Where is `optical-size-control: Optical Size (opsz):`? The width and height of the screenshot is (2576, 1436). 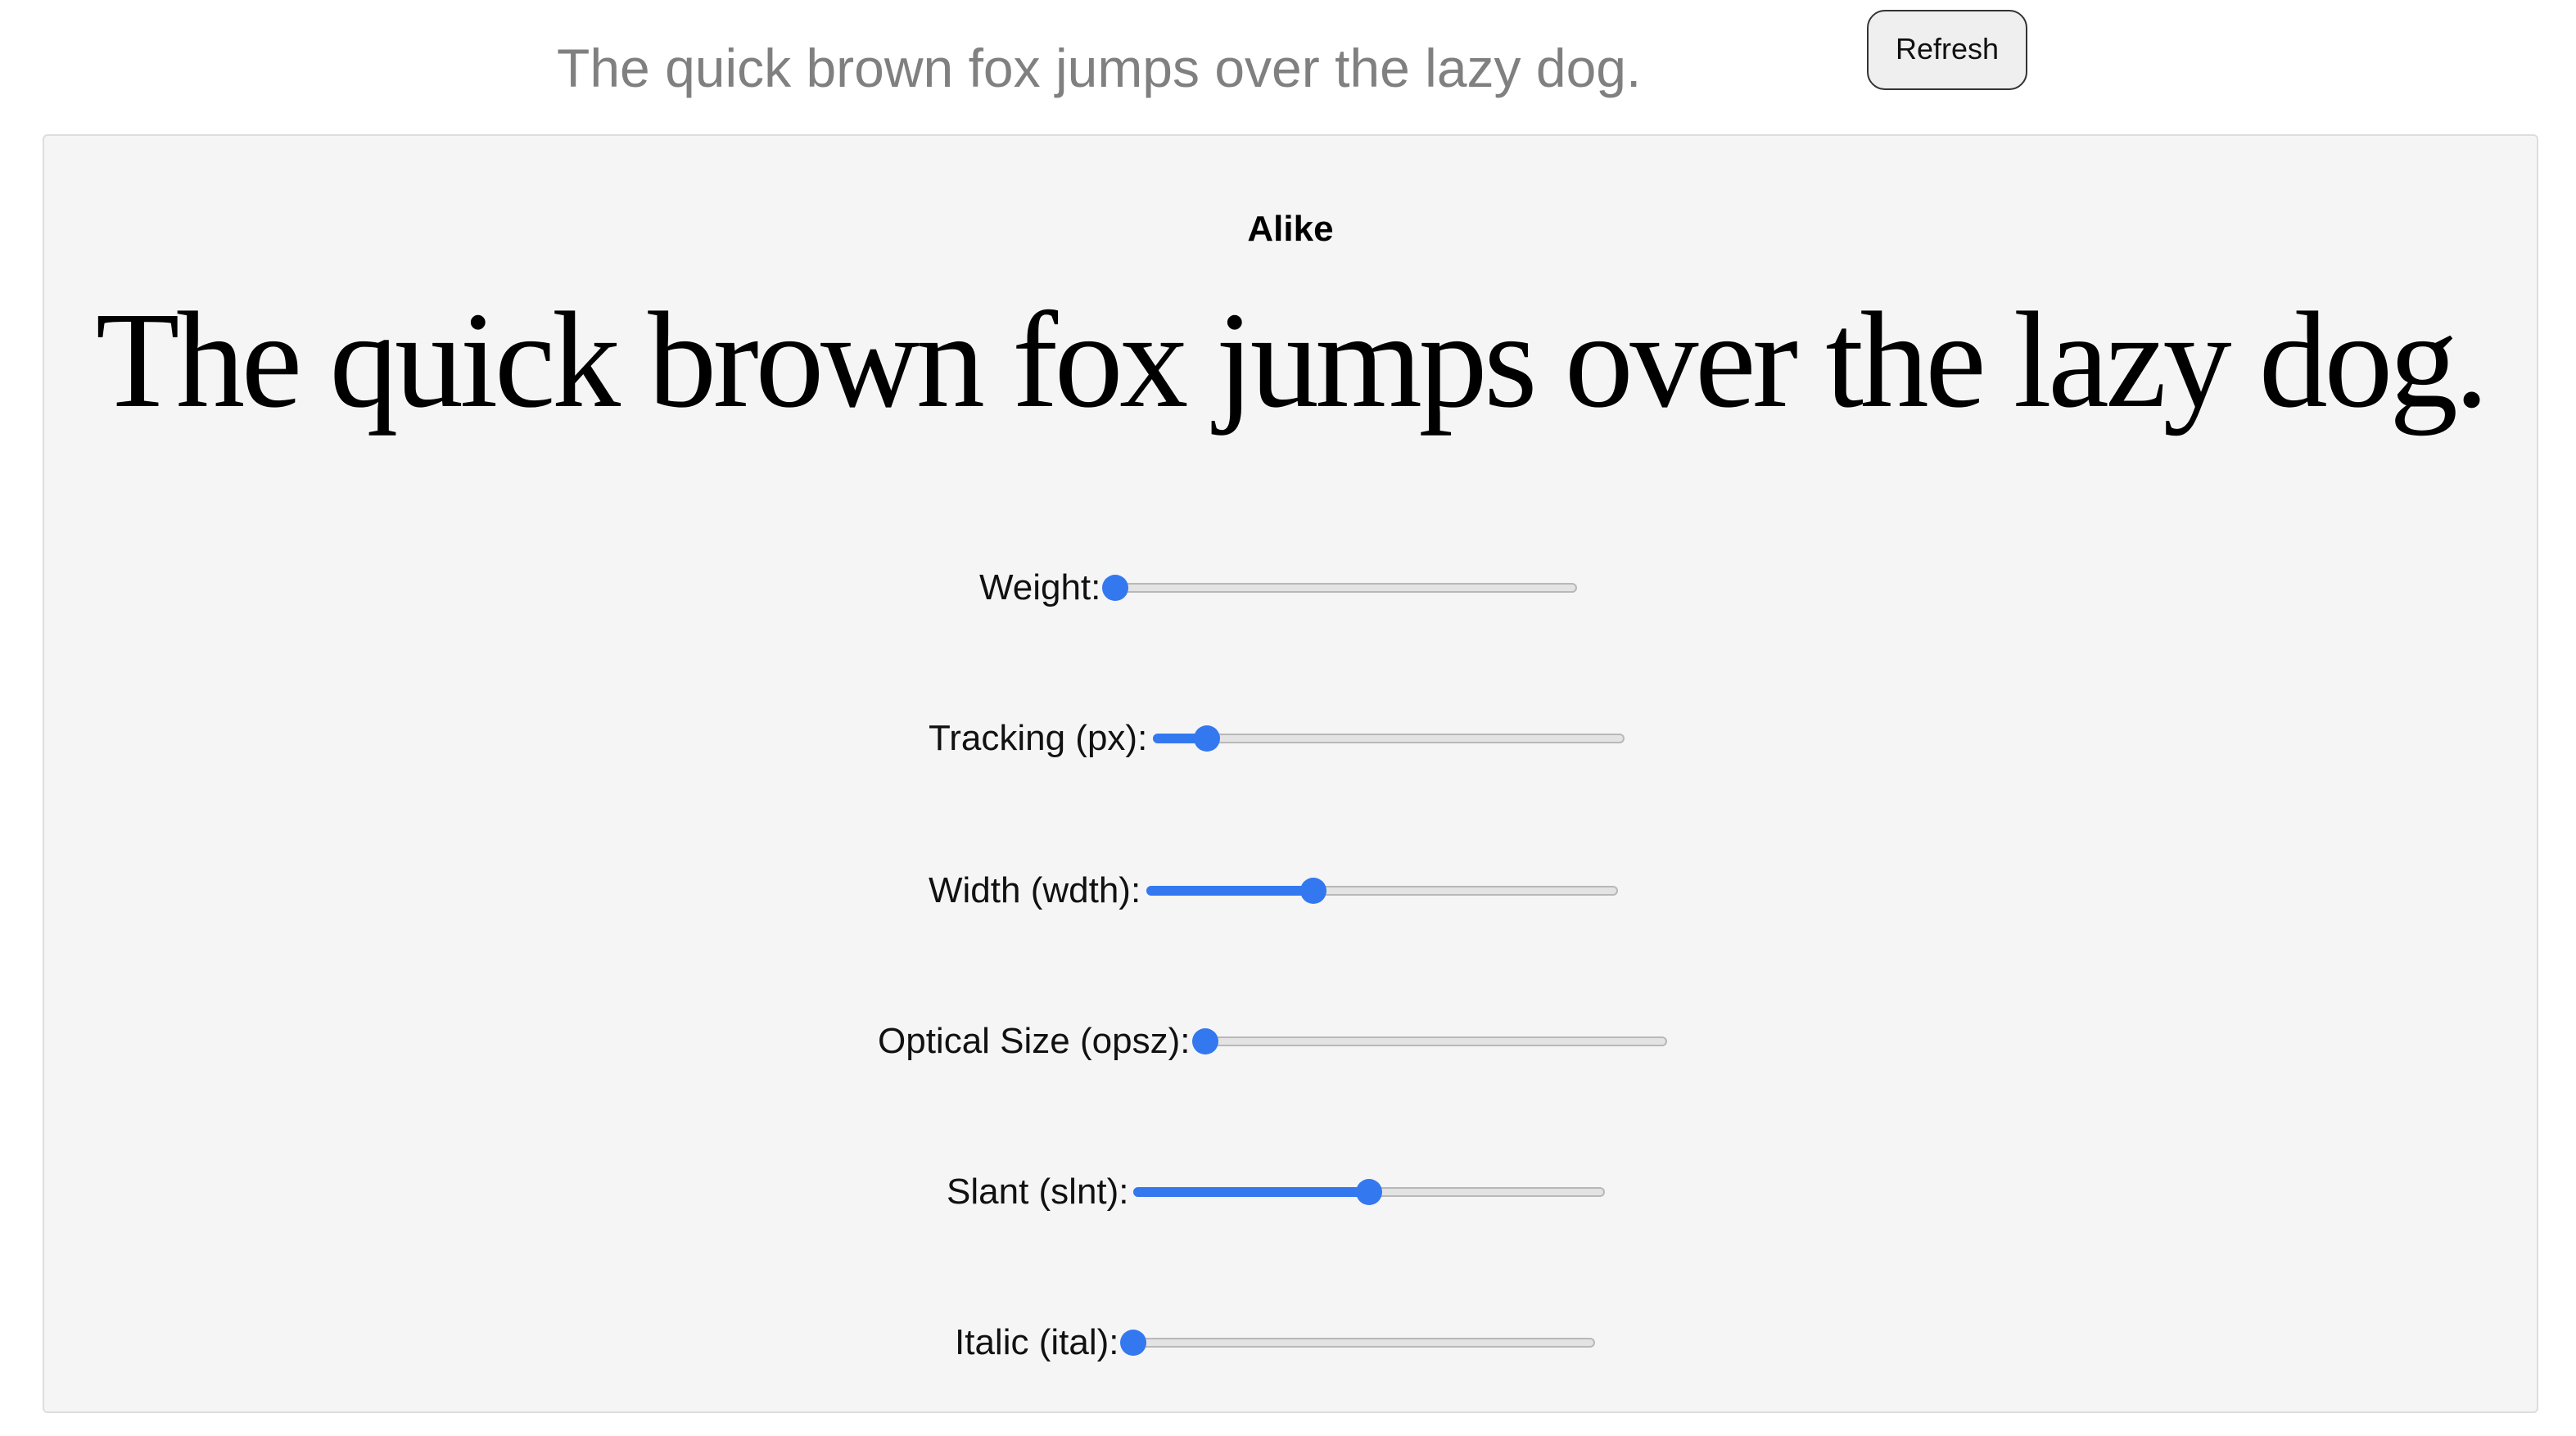 optical-size-control: Optical Size (opsz): is located at coordinates (1274, 1041).